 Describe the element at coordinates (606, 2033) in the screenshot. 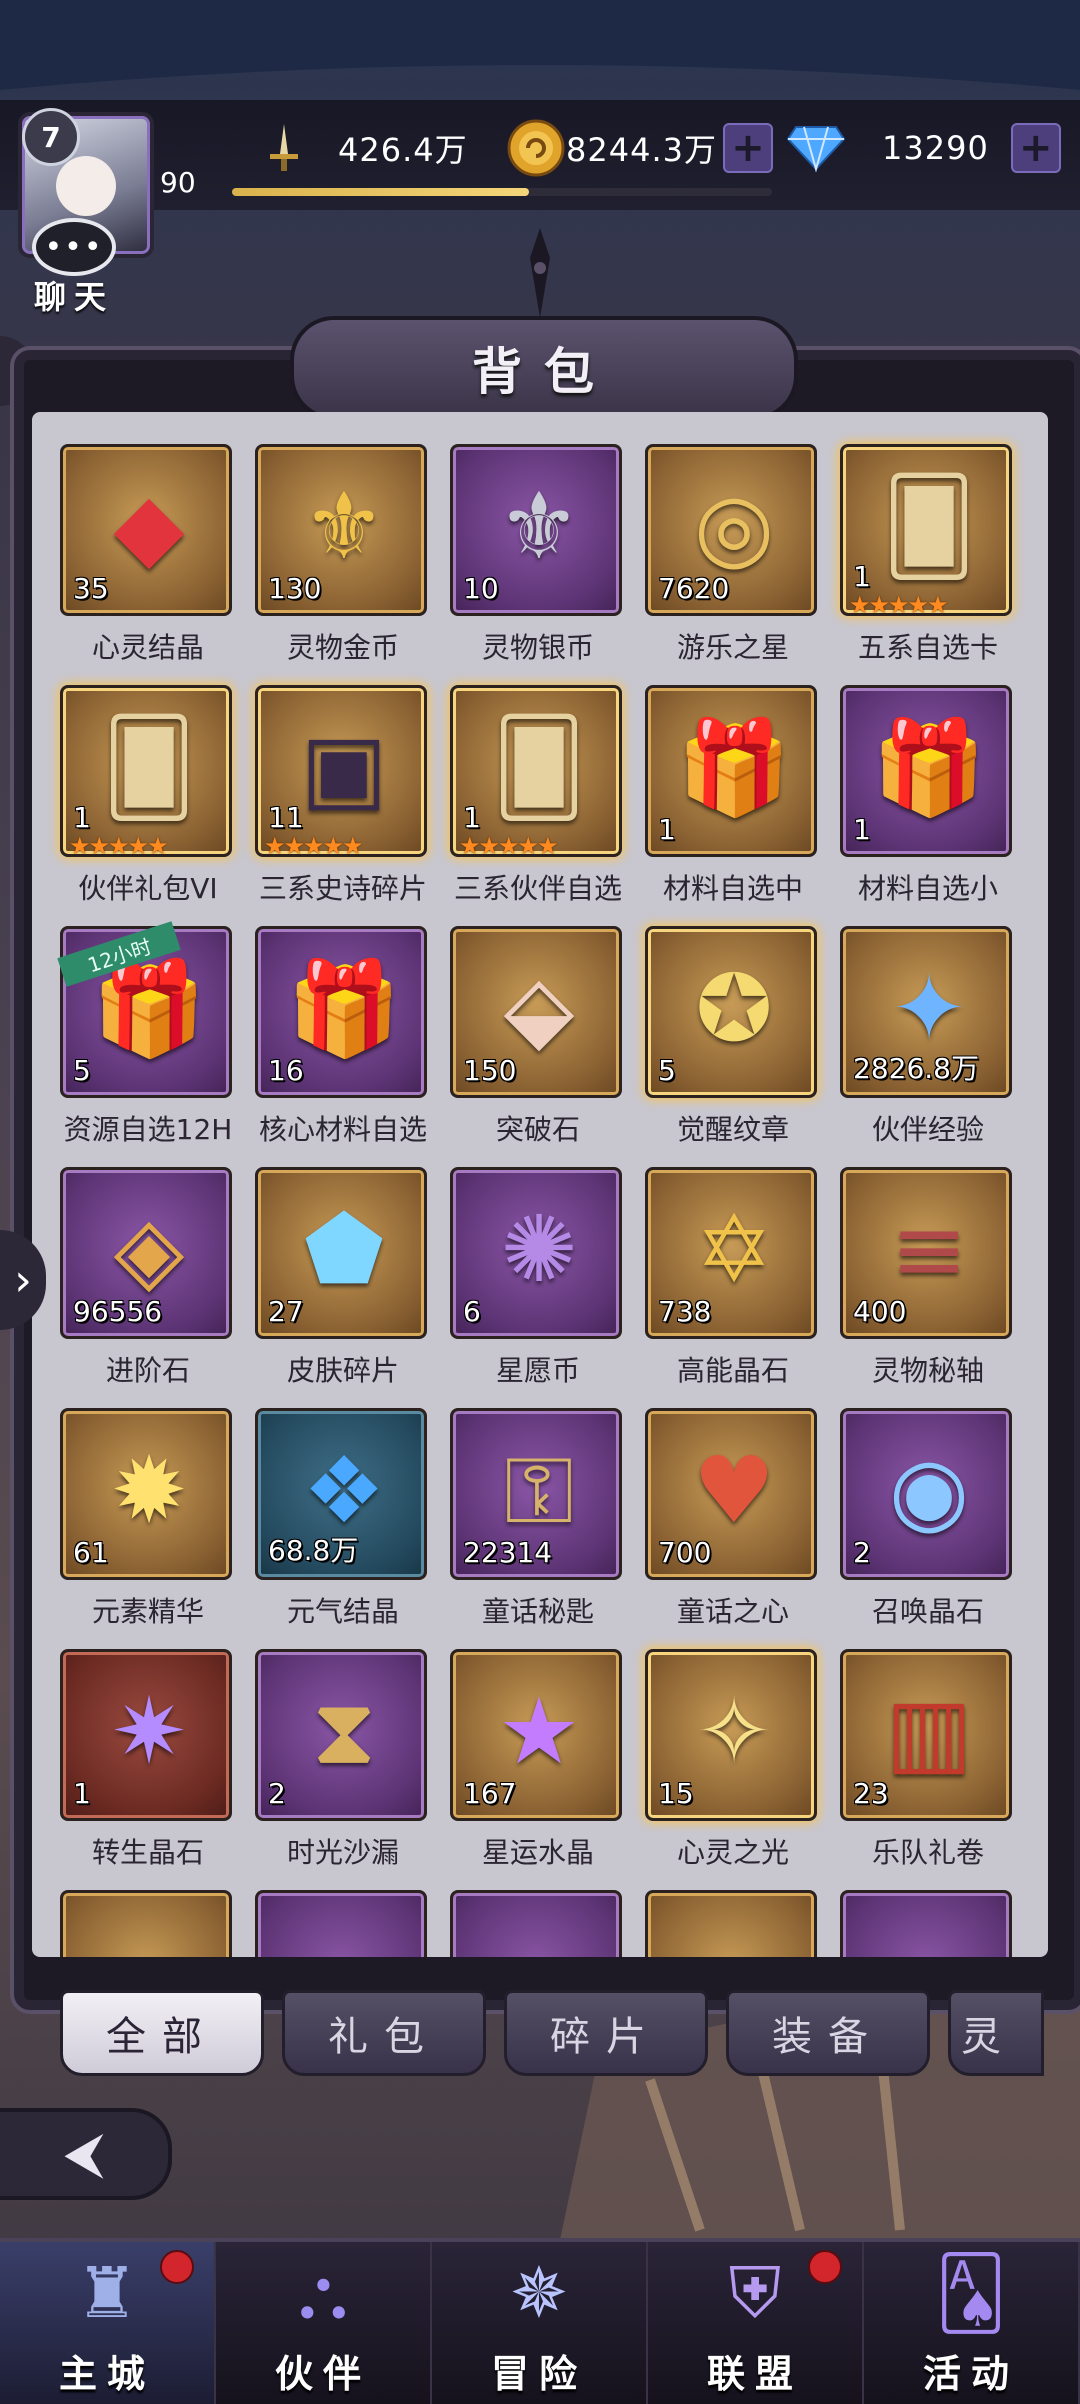

I see `tab-2: 碎片` at that location.